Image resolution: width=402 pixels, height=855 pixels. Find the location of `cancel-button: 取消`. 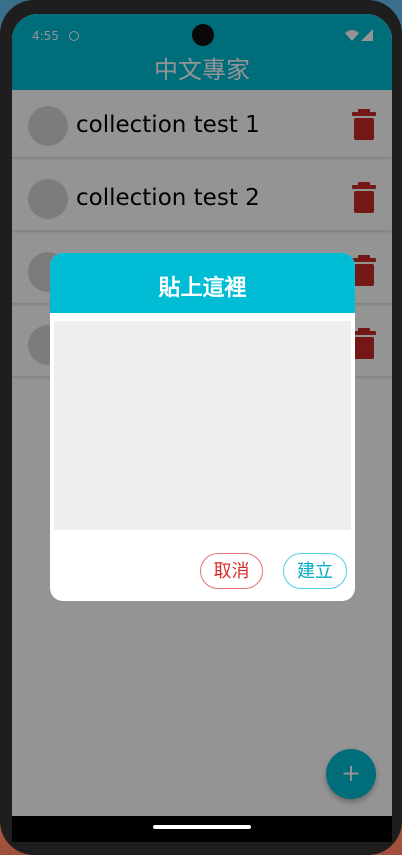

cancel-button: 取消 is located at coordinates (231, 571).